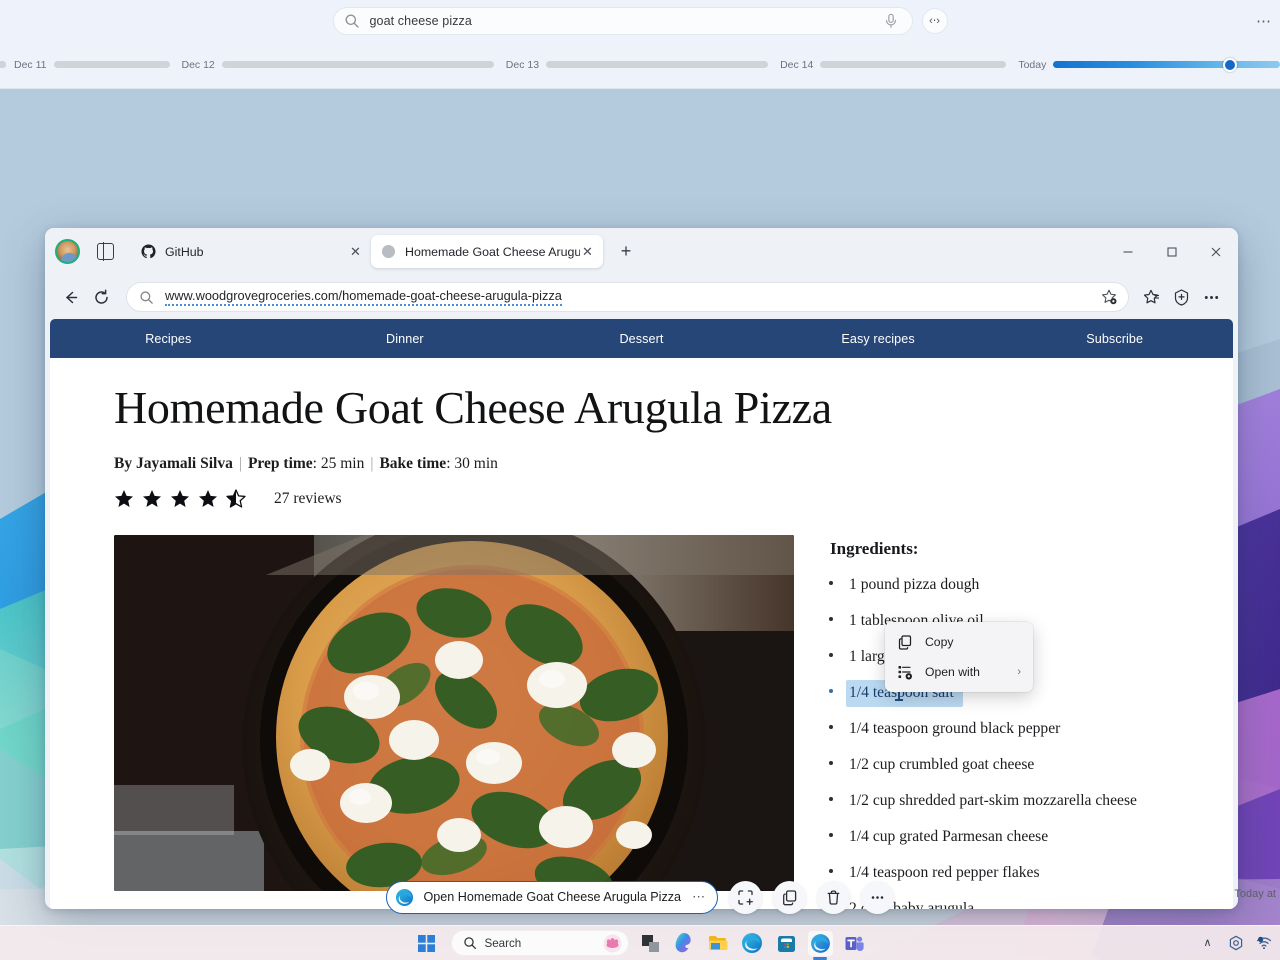 Image resolution: width=1280 pixels, height=960 pixels. I want to click on show-hidden-icons-chevron: ∧, so click(1207, 942).